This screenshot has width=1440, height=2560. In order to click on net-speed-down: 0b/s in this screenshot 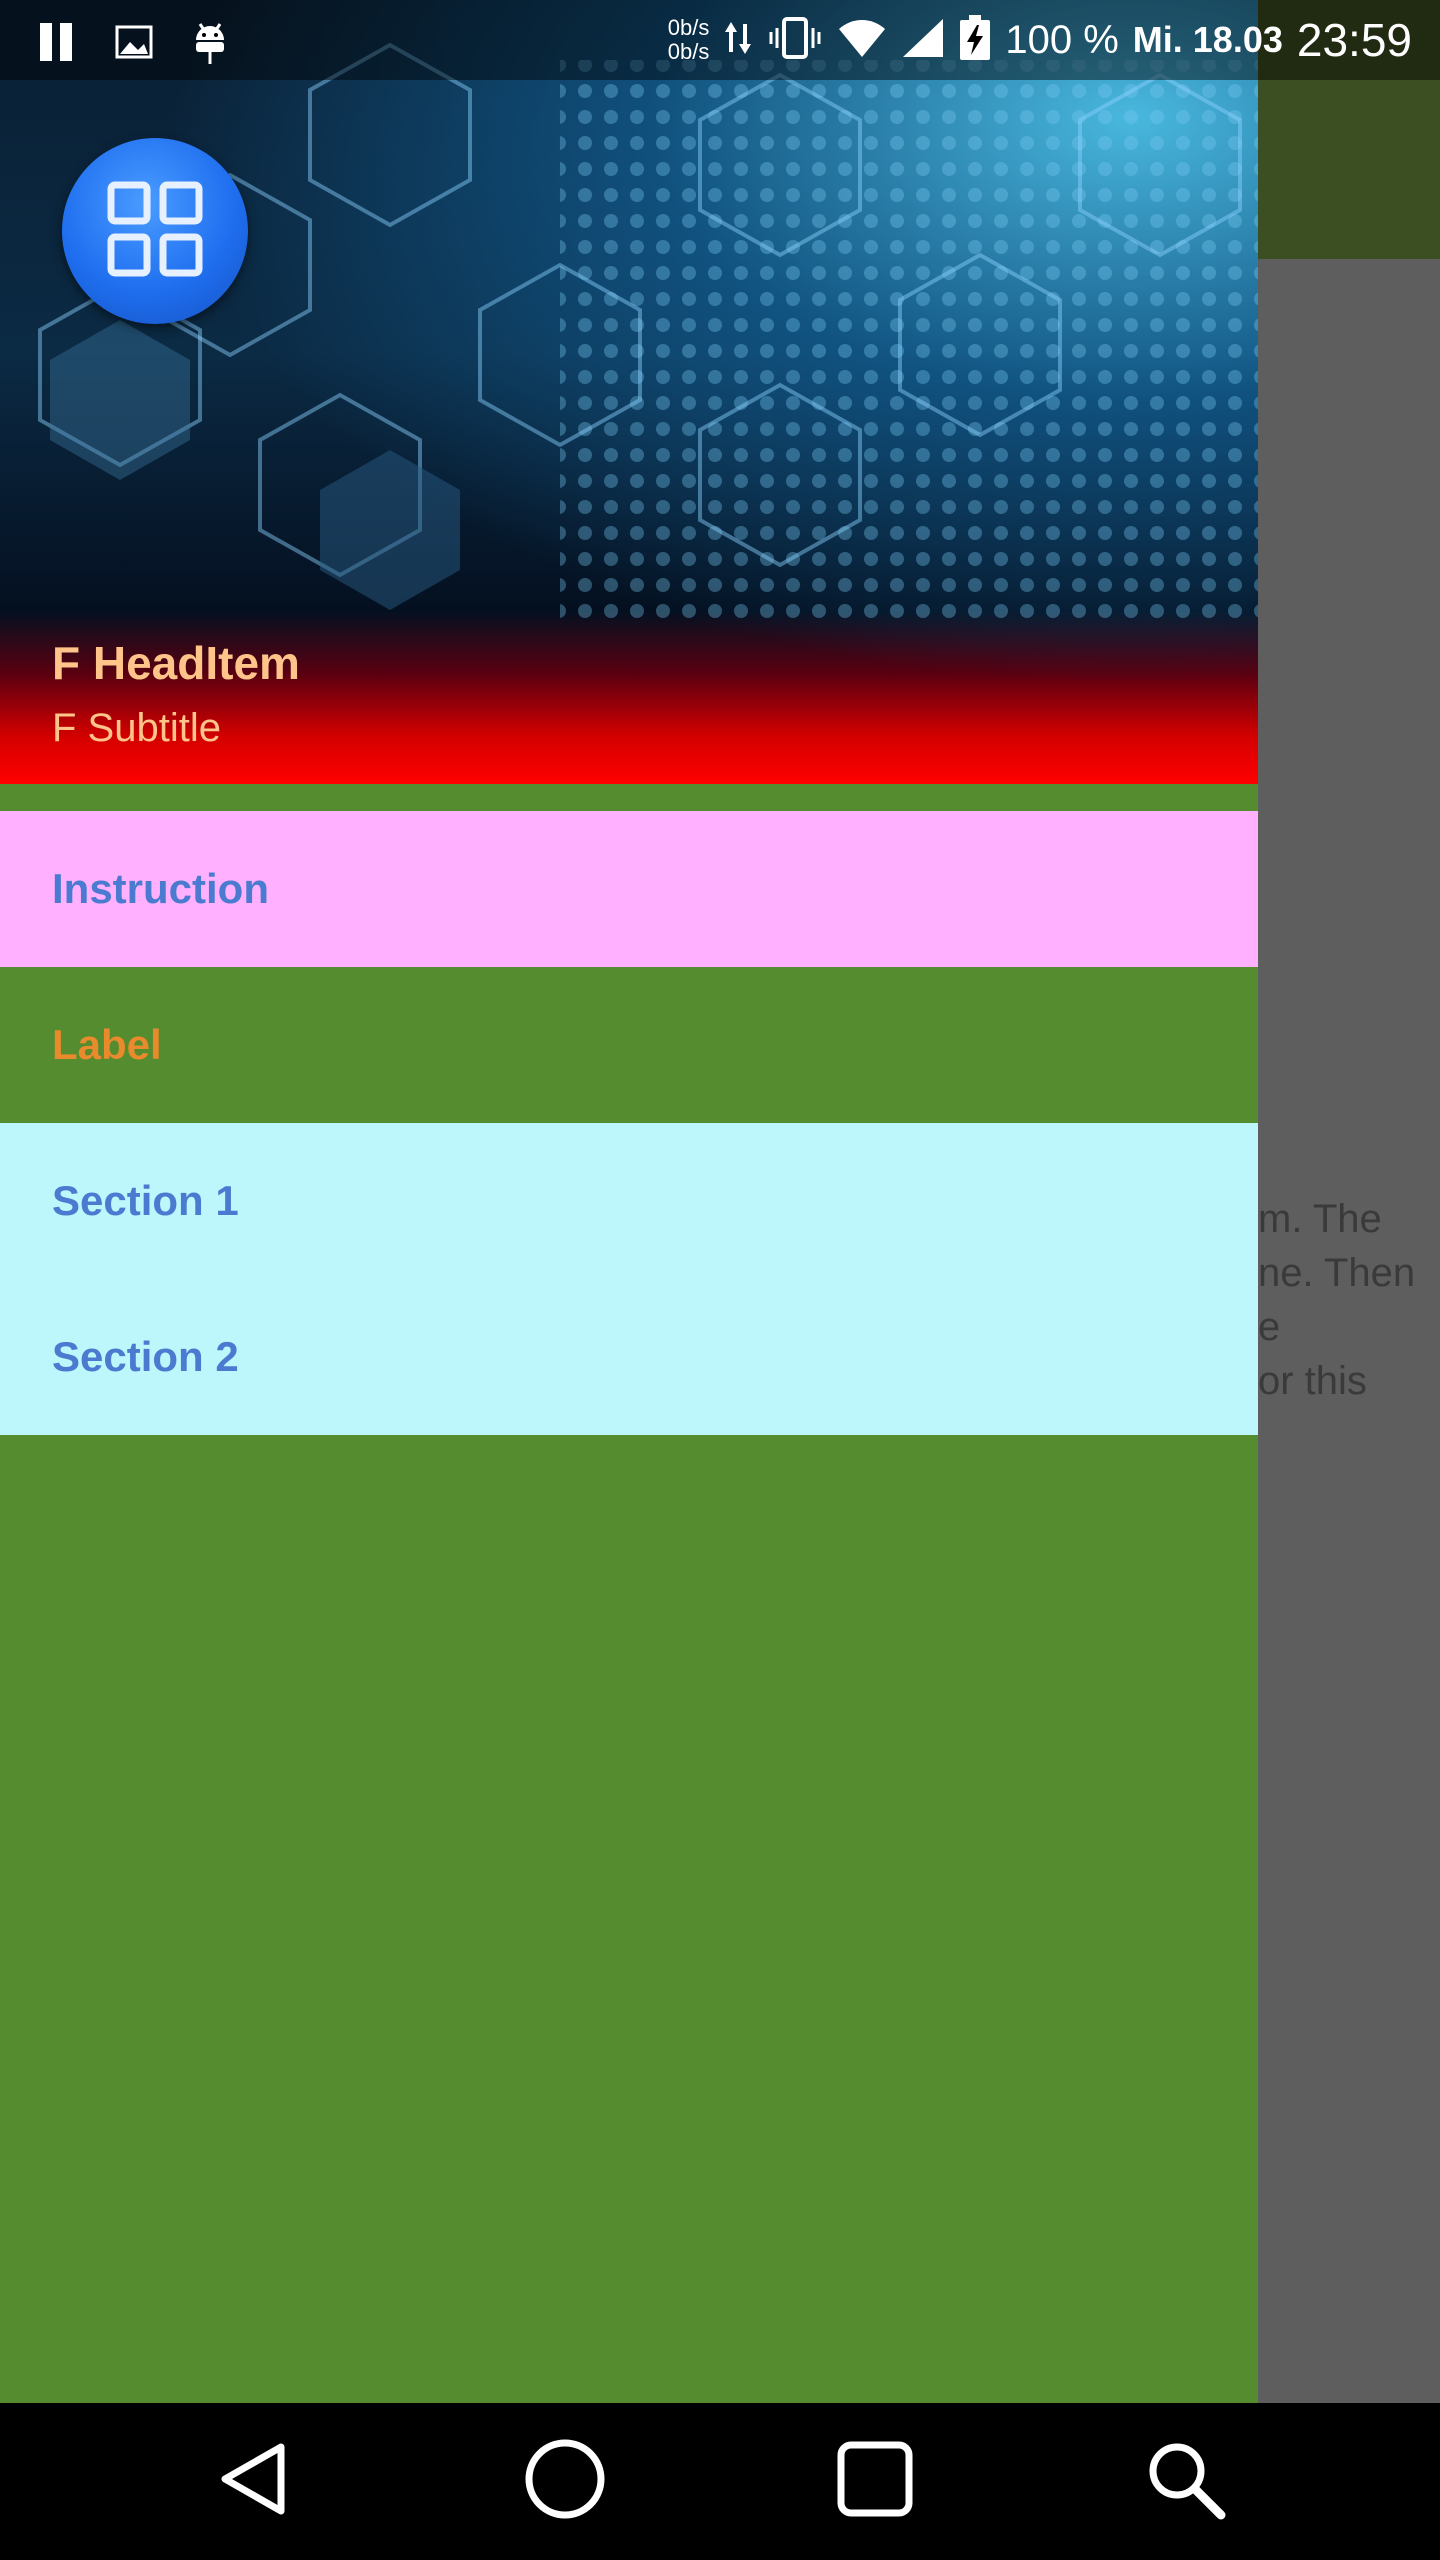, I will do `click(688, 51)`.